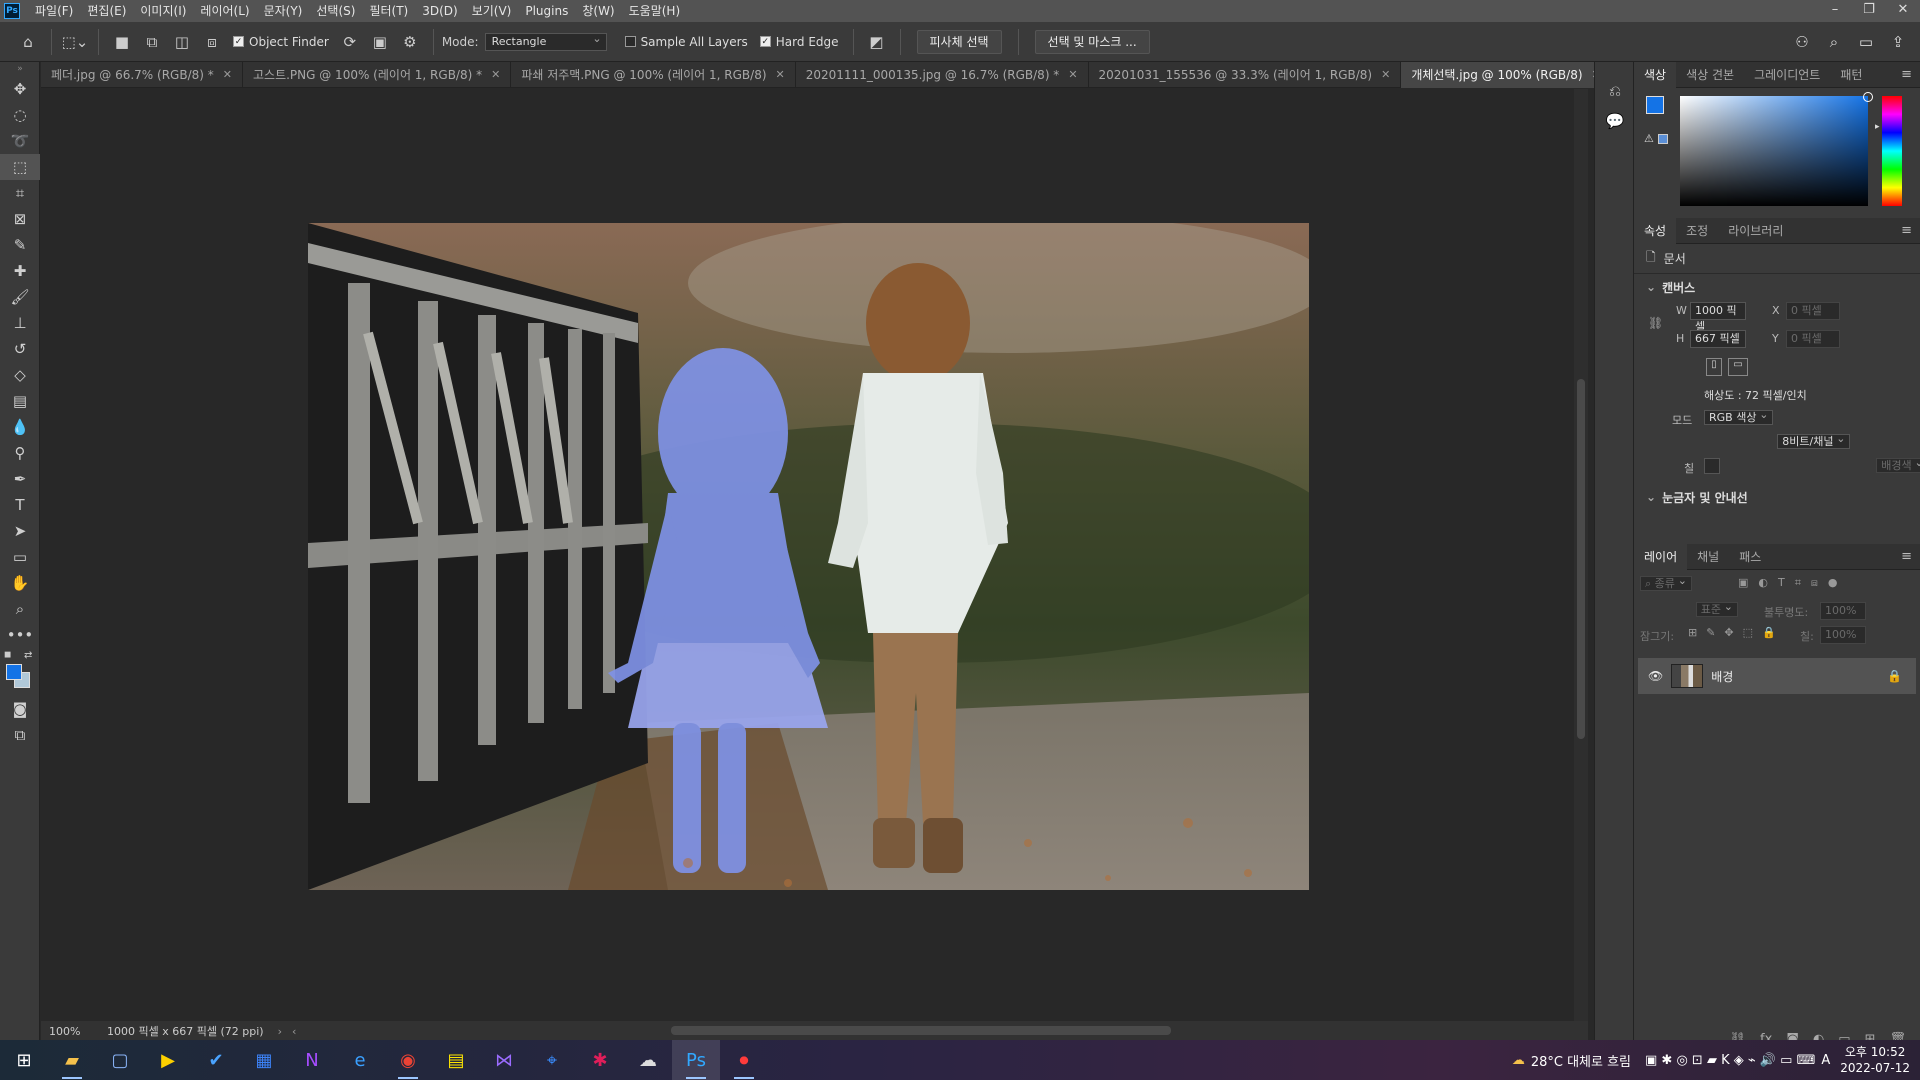 Image resolution: width=1920 pixels, height=1080 pixels. I want to click on chevron-left-icon: ‹, so click(294, 1031).